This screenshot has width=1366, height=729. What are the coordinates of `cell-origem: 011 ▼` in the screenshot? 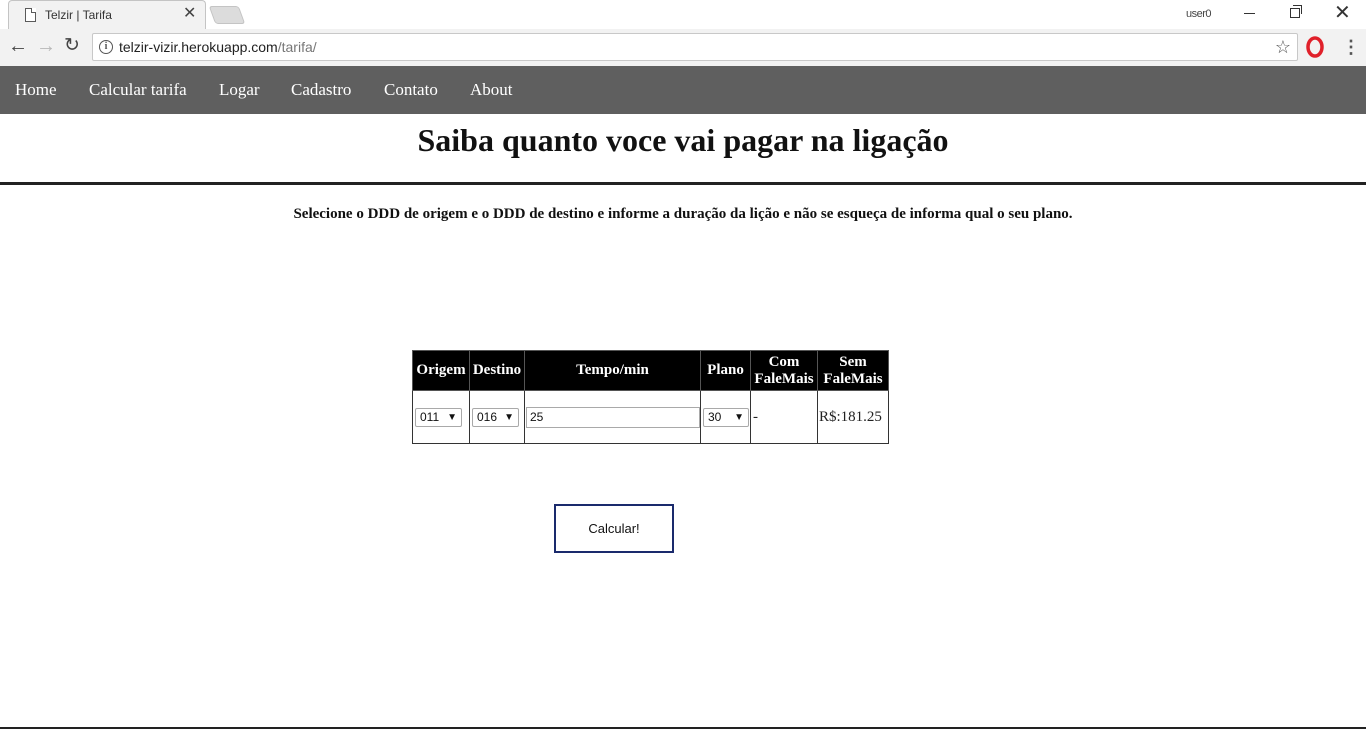 It's located at (441, 417).